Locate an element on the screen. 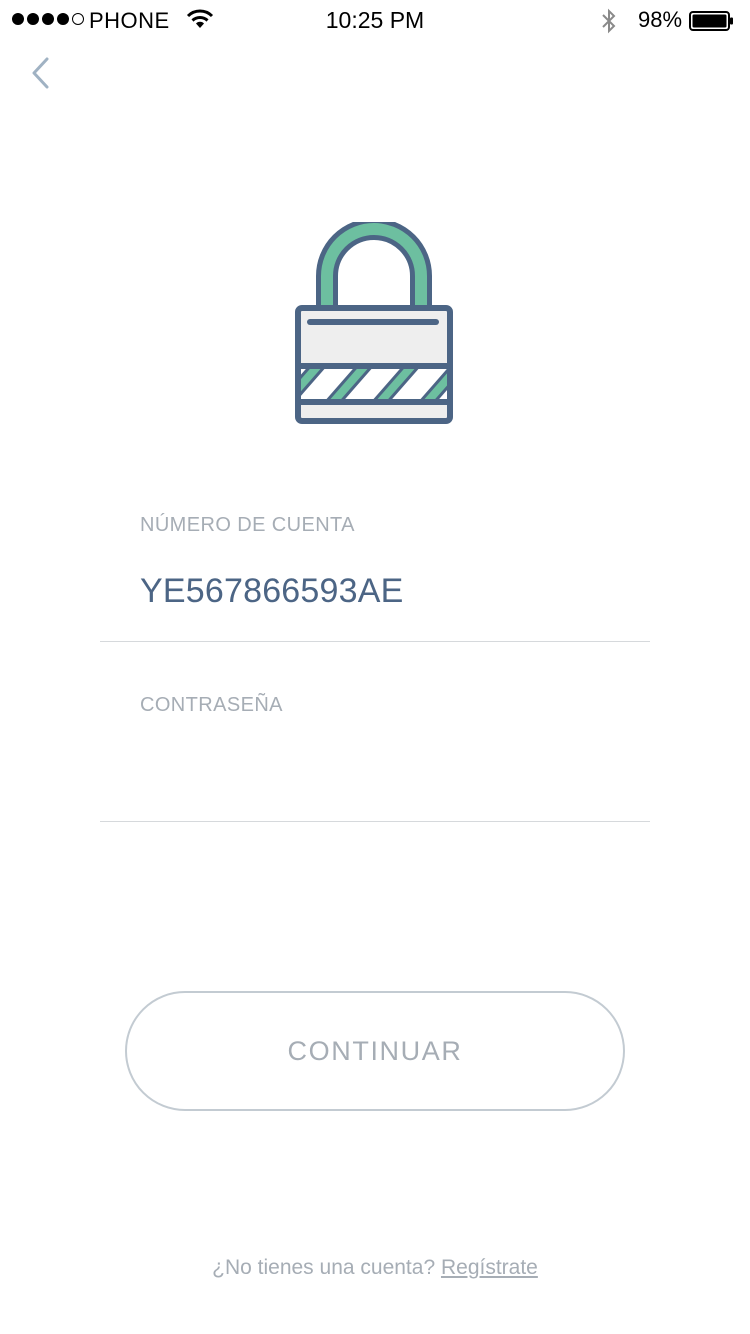  back-button is located at coordinates (44, 74).